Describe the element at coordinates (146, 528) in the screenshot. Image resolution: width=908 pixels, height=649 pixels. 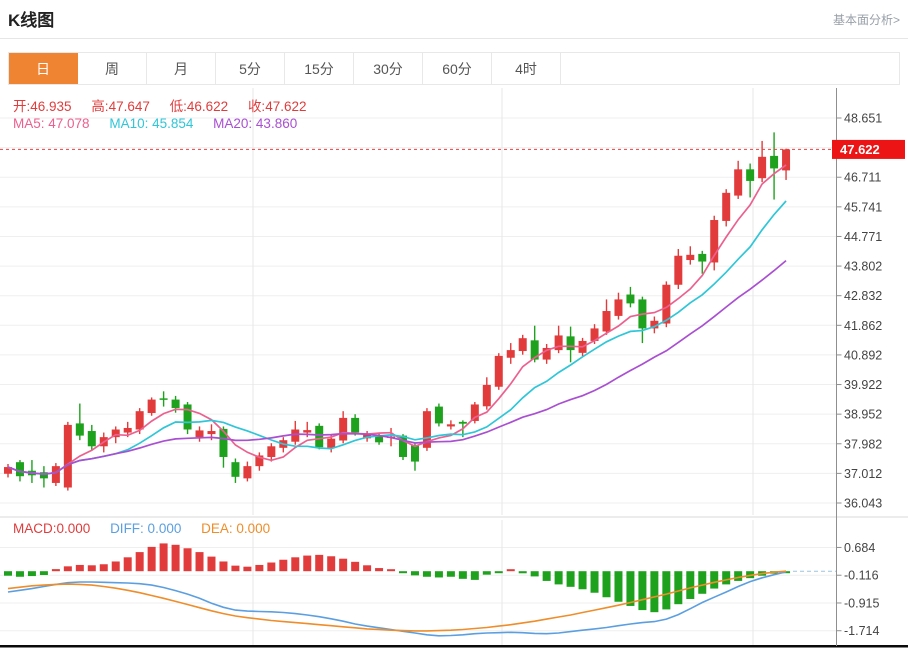
I see `diff-value: DIFF: 0.000` at that location.